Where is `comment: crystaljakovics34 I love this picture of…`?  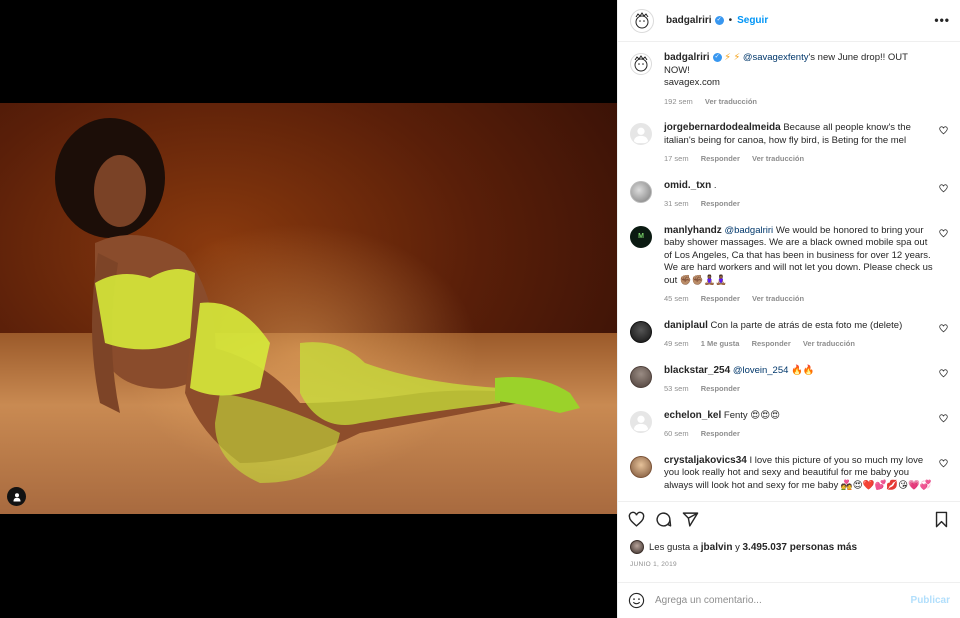
comment: crystaljakovics34 I love this picture of… is located at coordinates (789, 474).